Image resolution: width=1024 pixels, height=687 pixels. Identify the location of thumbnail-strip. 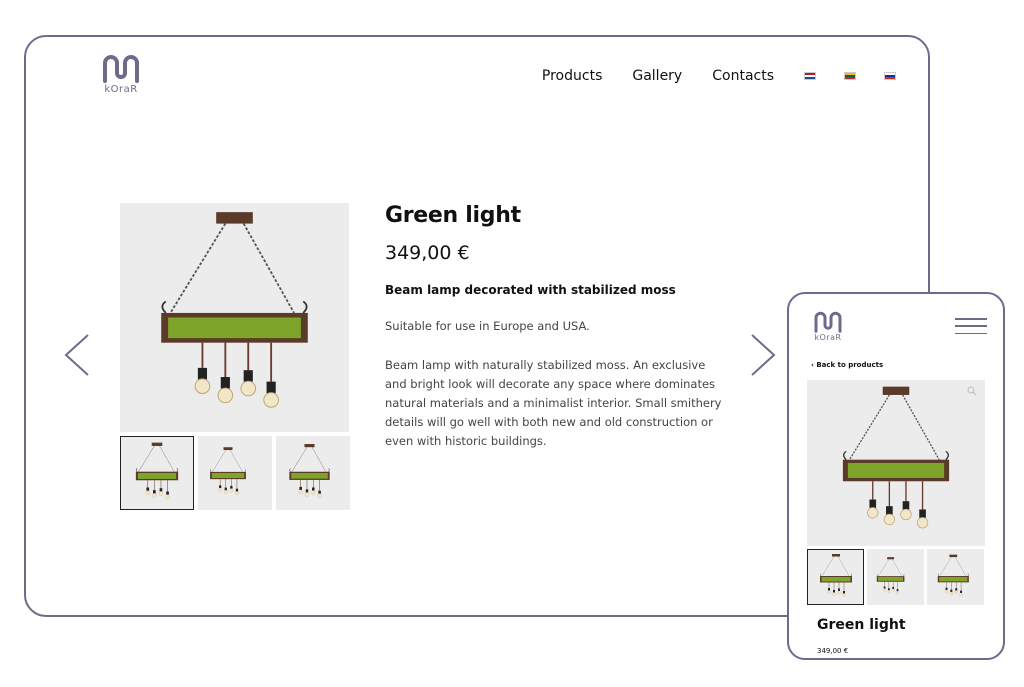
(235, 473).